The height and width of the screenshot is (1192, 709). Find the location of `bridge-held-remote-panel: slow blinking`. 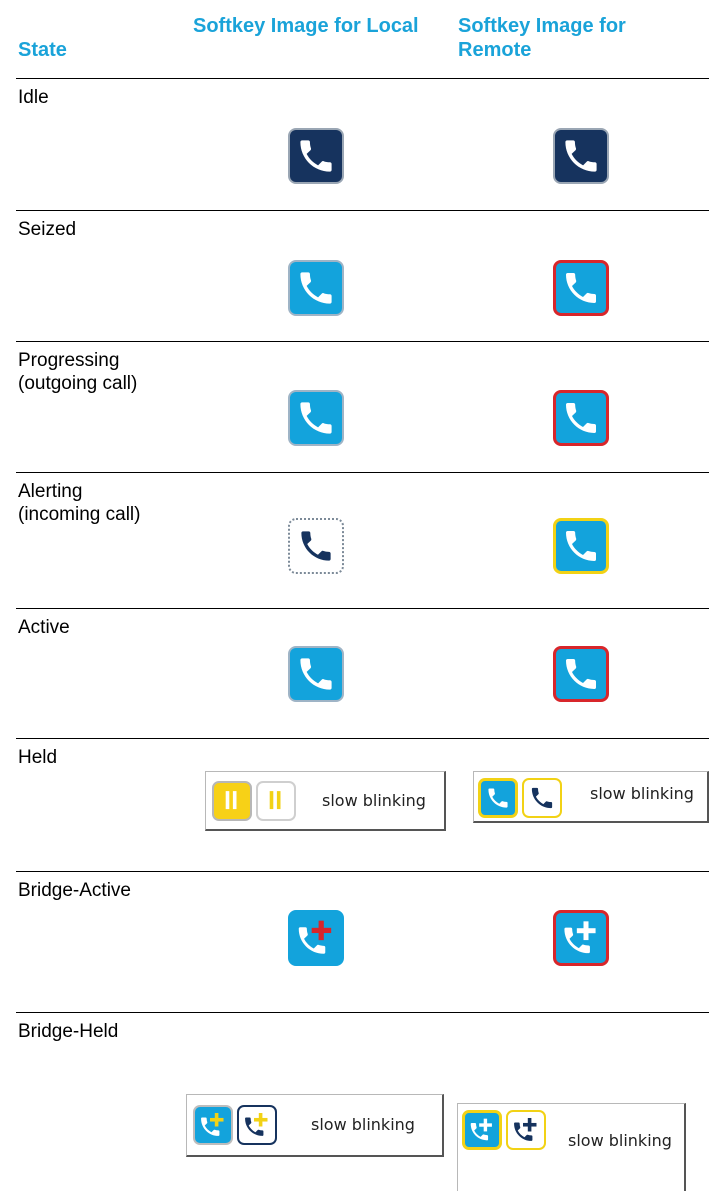

bridge-held-remote-panel: slow blinking is located at coordinates (571, 1147).